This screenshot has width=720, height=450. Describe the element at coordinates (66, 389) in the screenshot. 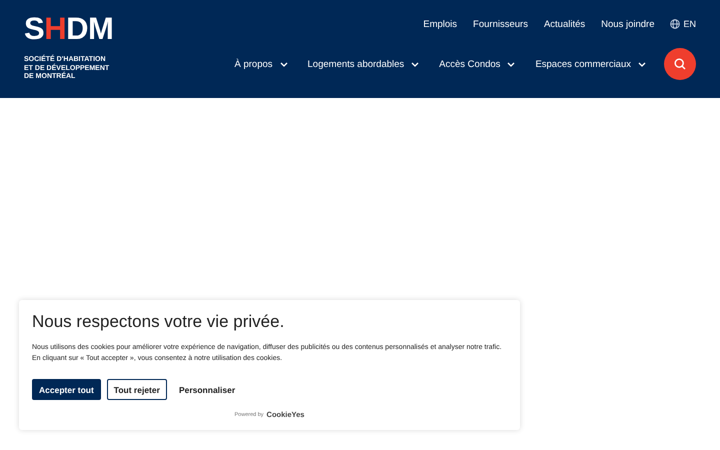

I see `accept-button: Accepter tout` at that location.